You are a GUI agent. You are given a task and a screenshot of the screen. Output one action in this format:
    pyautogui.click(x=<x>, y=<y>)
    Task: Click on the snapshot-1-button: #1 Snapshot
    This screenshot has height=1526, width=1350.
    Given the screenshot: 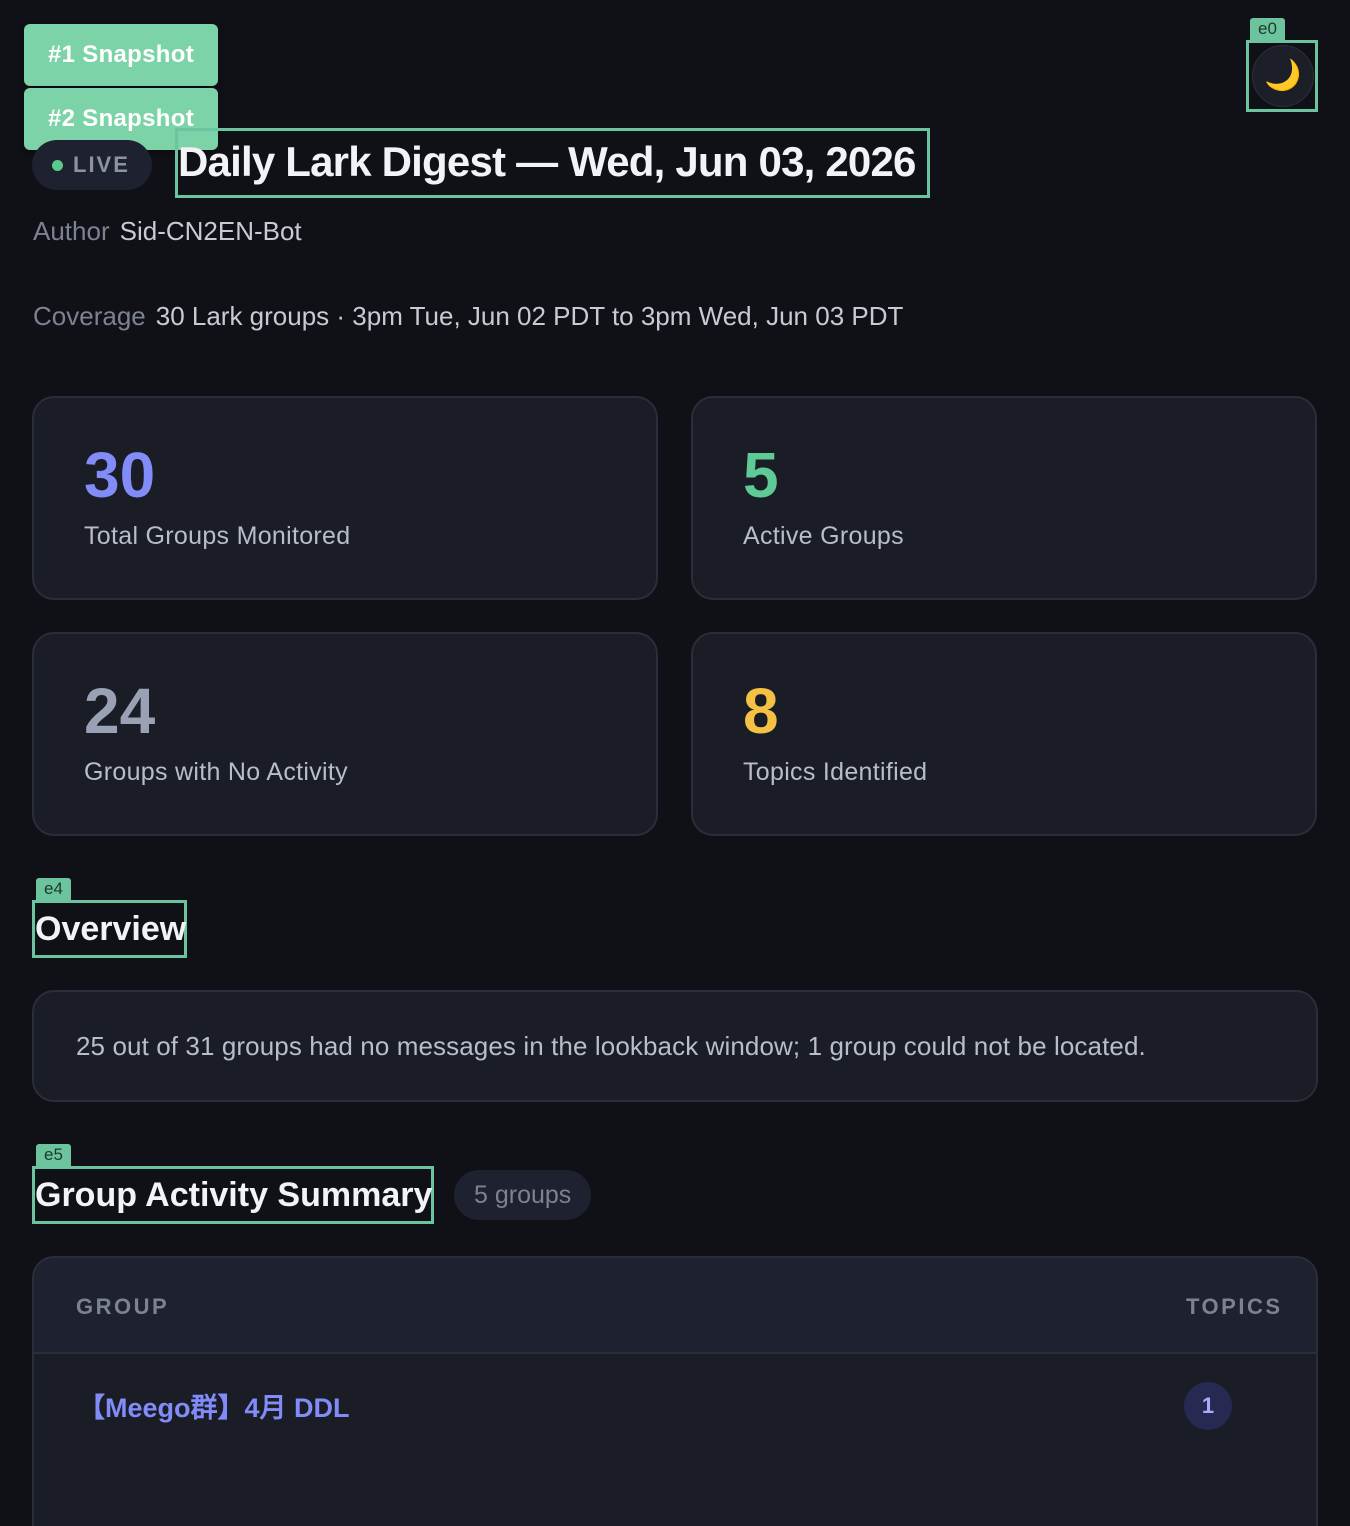 What is the action you would take?
    pyautogui.click(x=121, y=55)
    